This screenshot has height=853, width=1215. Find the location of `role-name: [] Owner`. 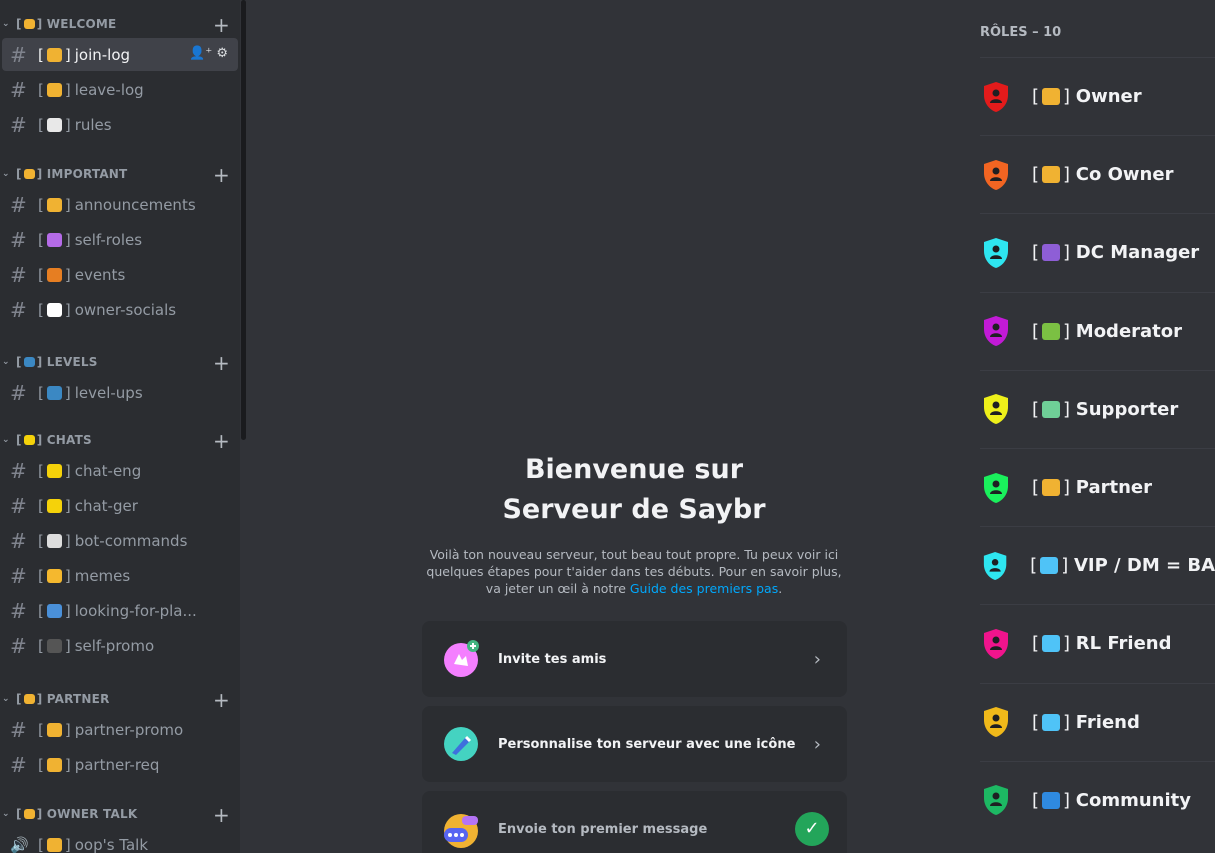

role-name: [] Owner is located at coordinates (1087, 96).